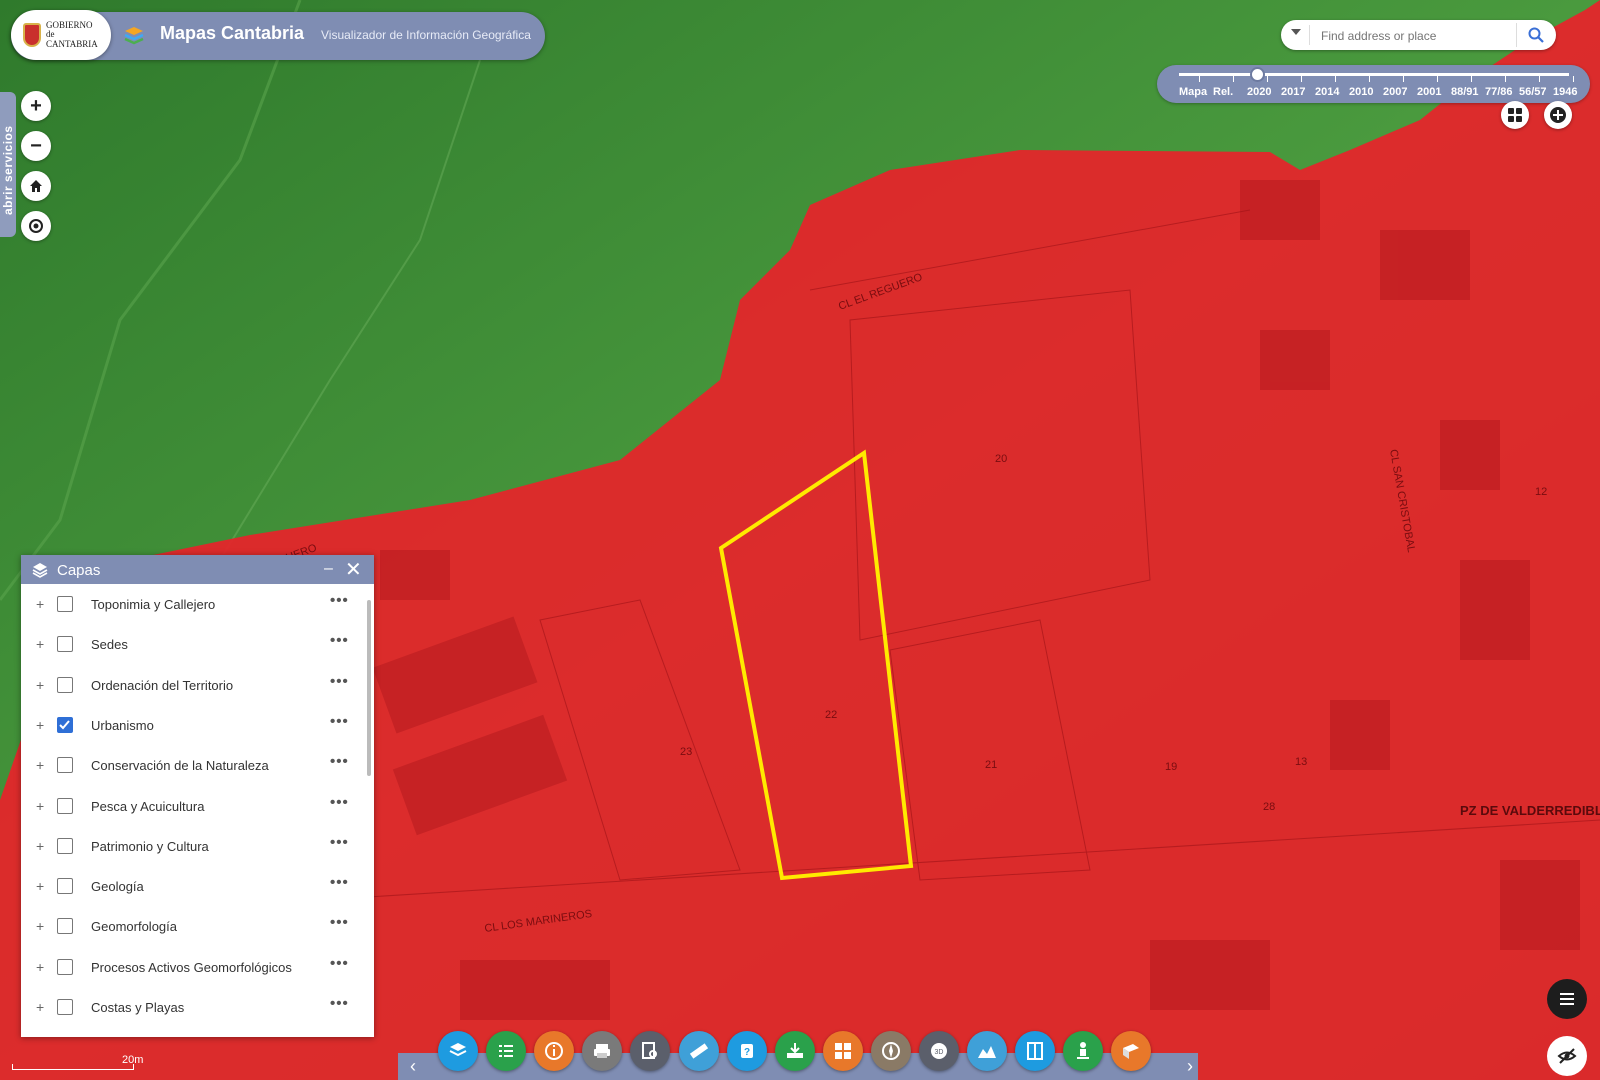  I want to click on search-input, so click(1416, 36).